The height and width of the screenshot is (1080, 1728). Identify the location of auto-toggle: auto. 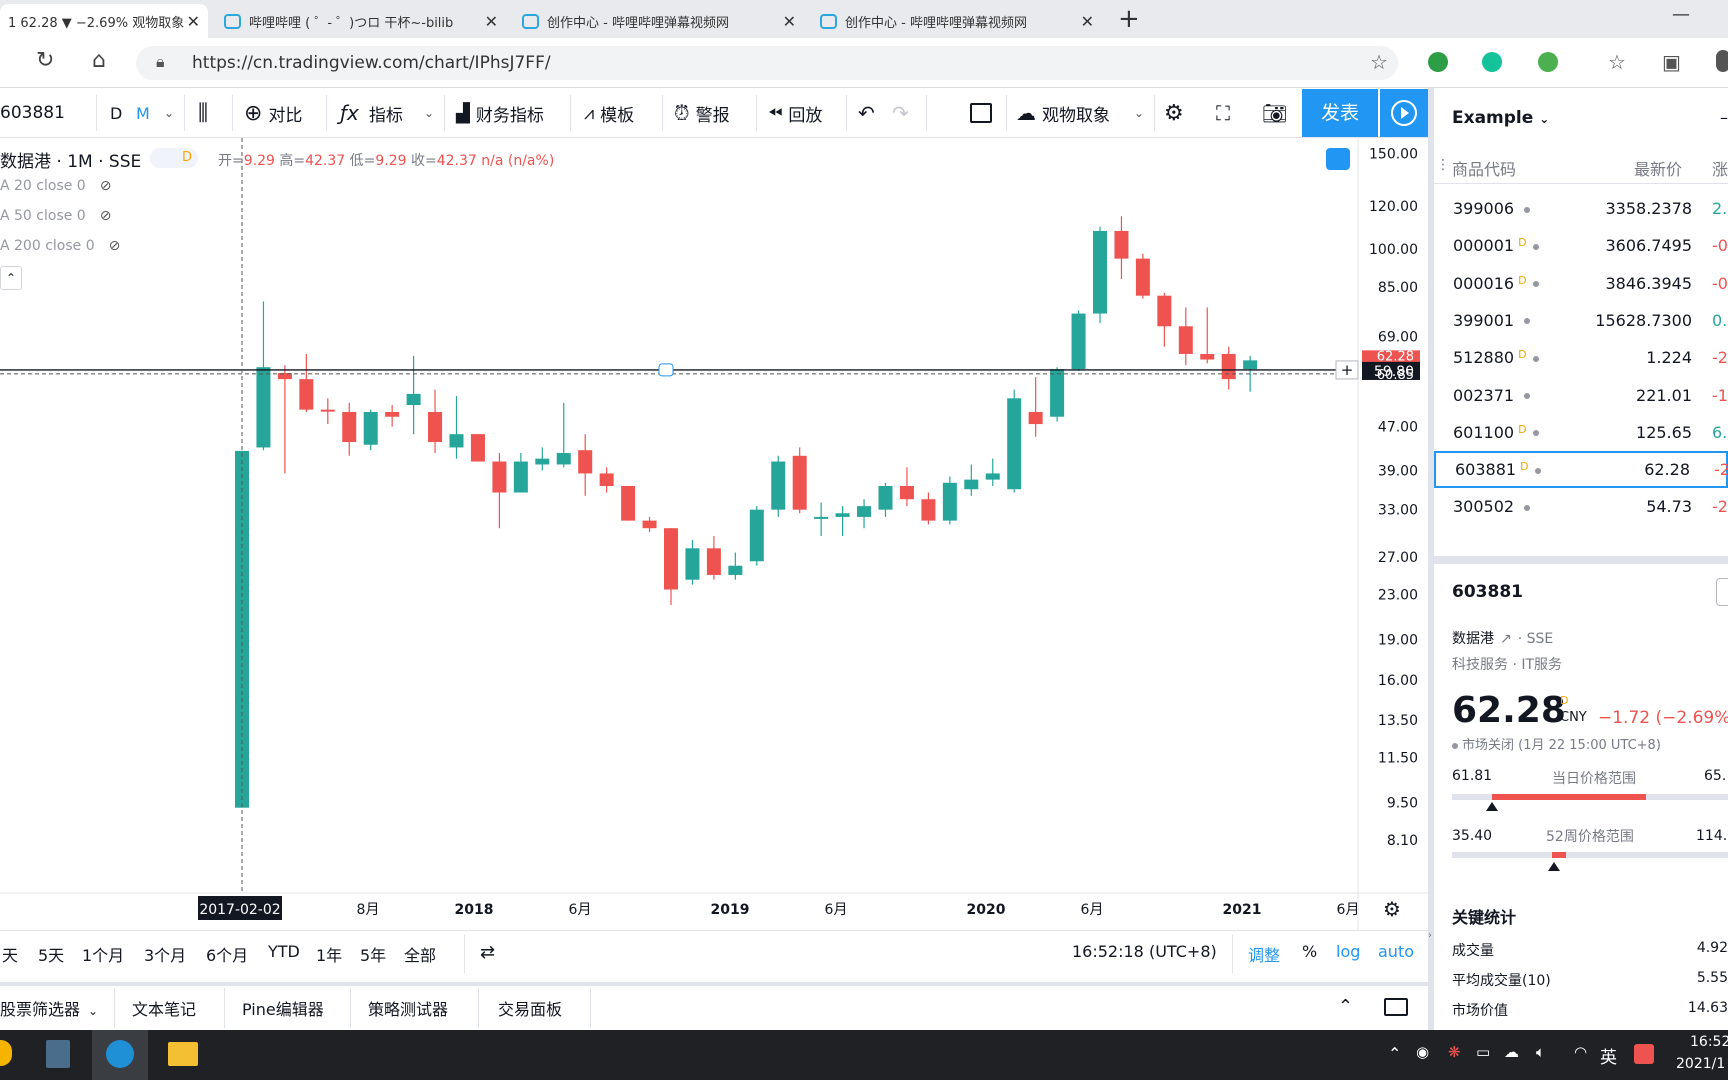
(1396, 951).